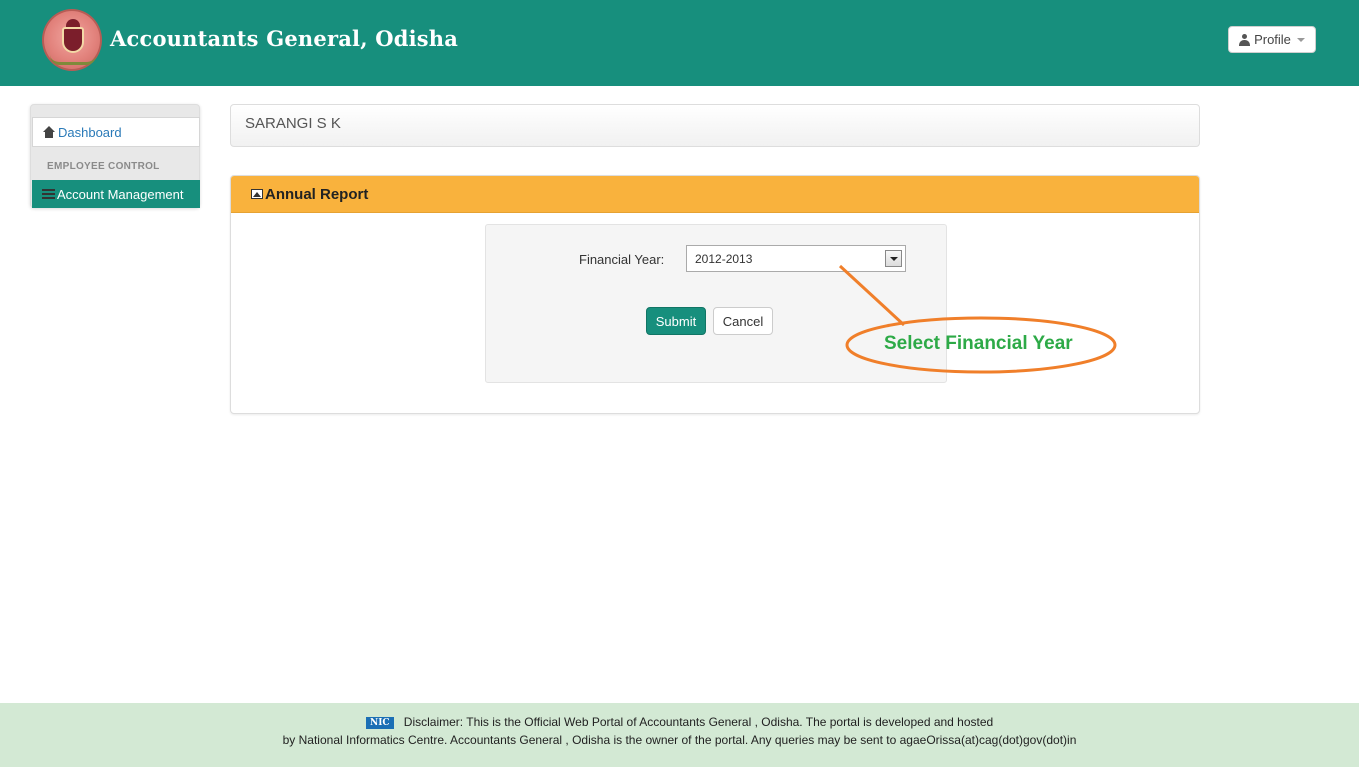 This screenshot has width=1359, height=767. I want to click on sidebar-item-dashboard: Dashboard, so click(116, 132).